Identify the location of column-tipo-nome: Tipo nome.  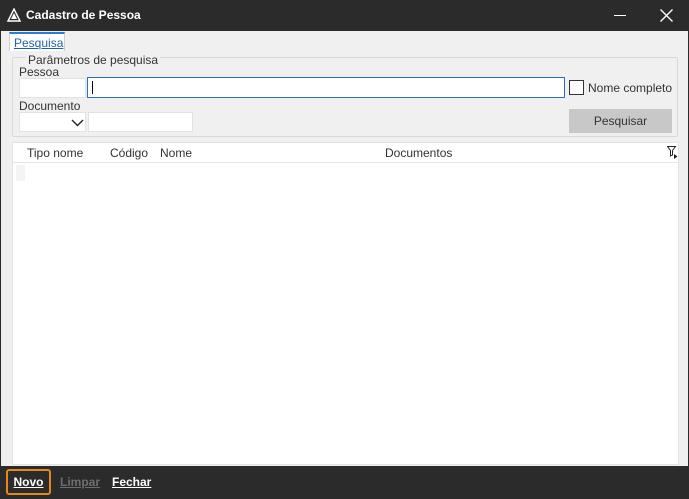
(55, 153).